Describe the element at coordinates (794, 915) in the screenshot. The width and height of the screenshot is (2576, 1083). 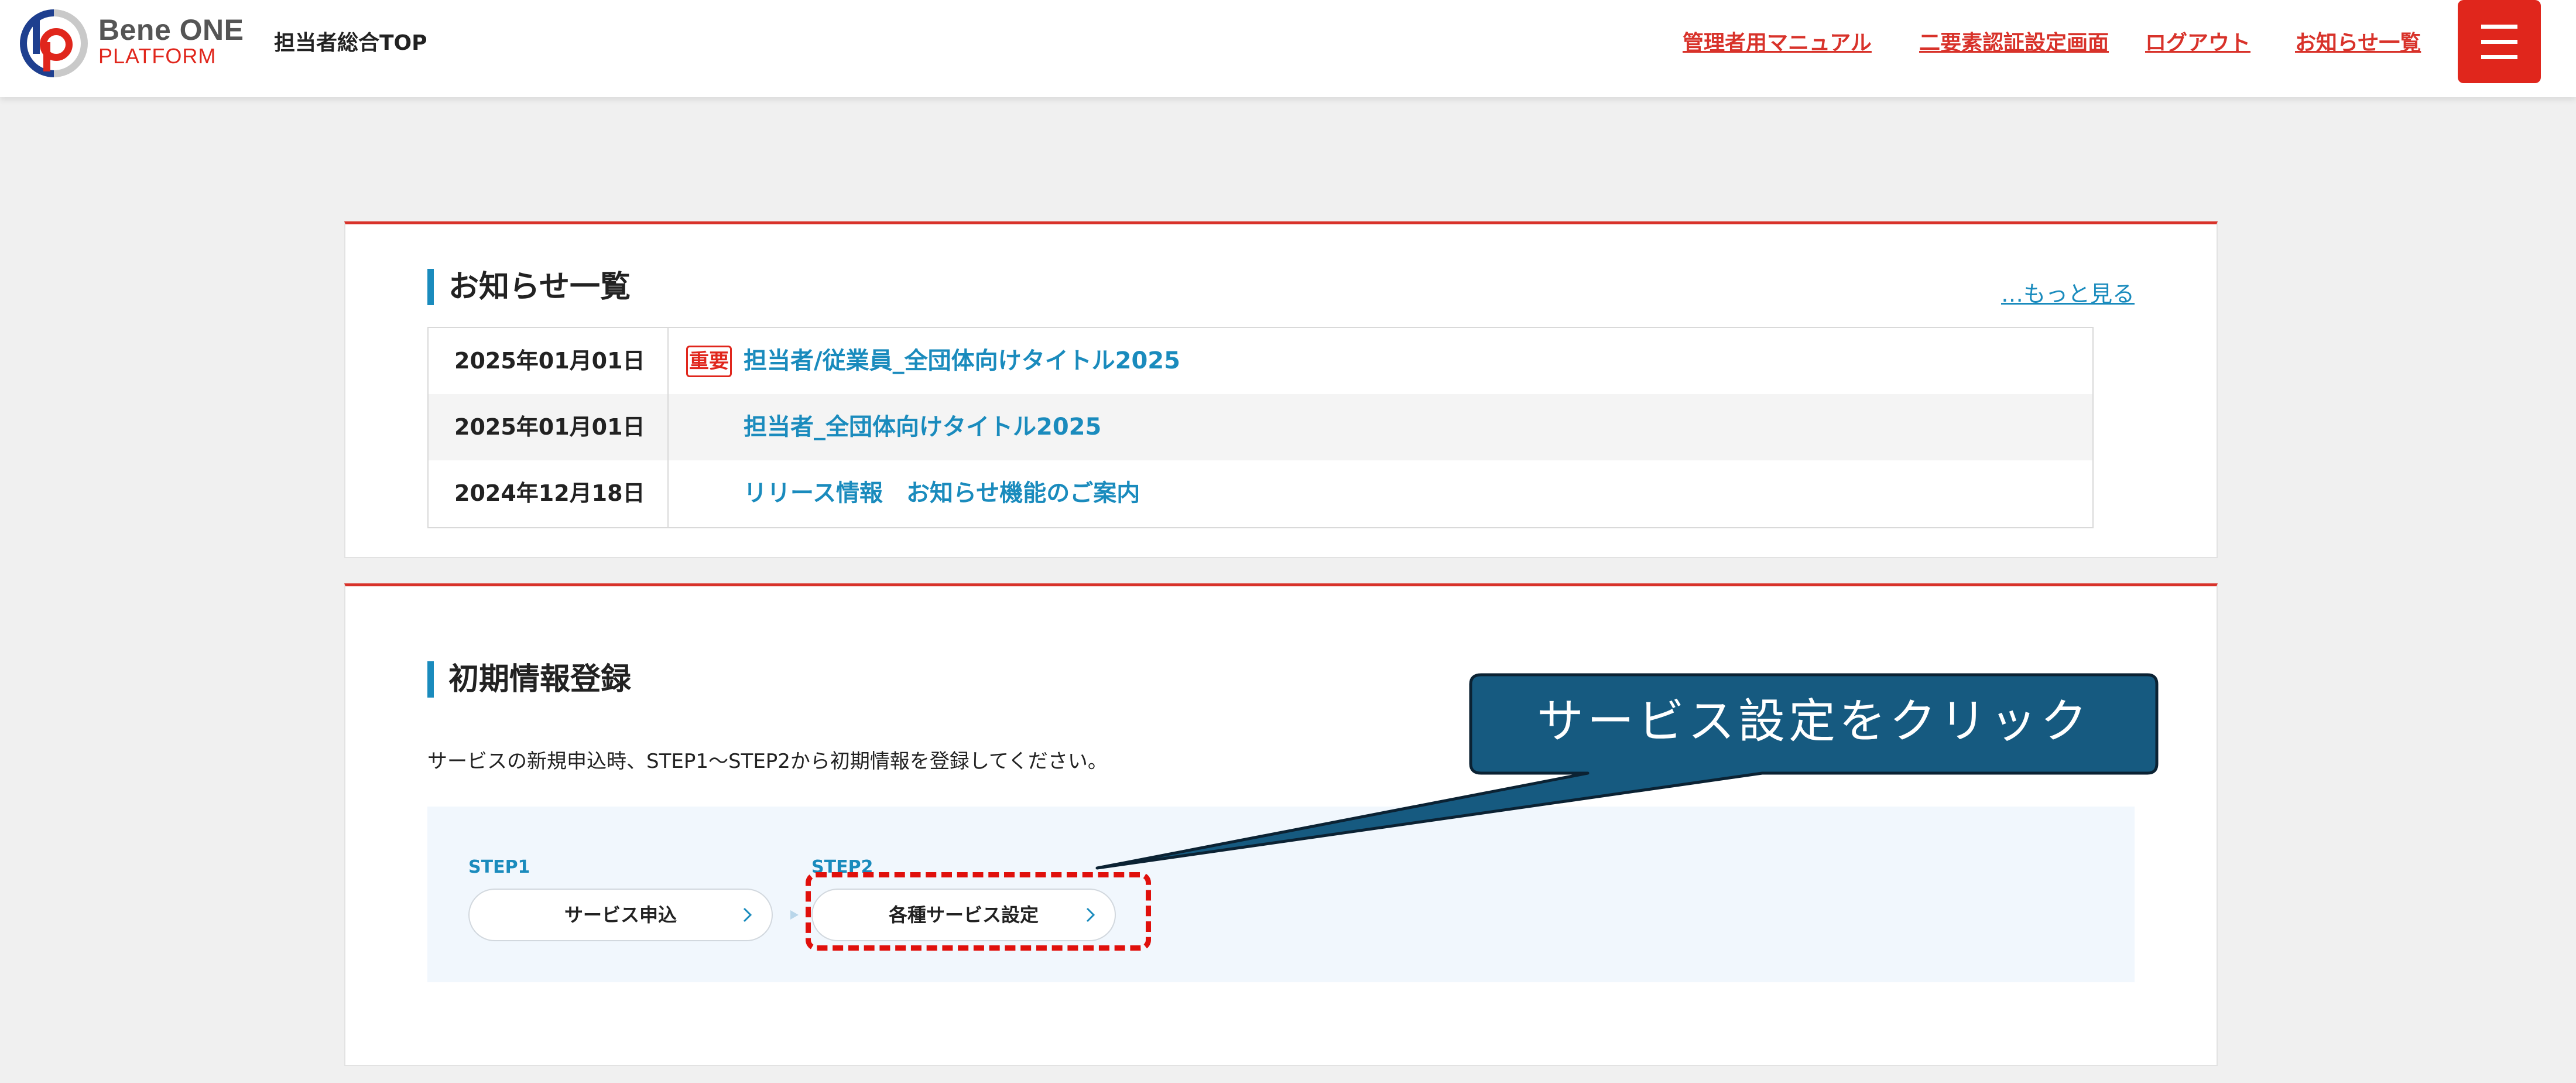
I see `step-arrow-icon` at that location.